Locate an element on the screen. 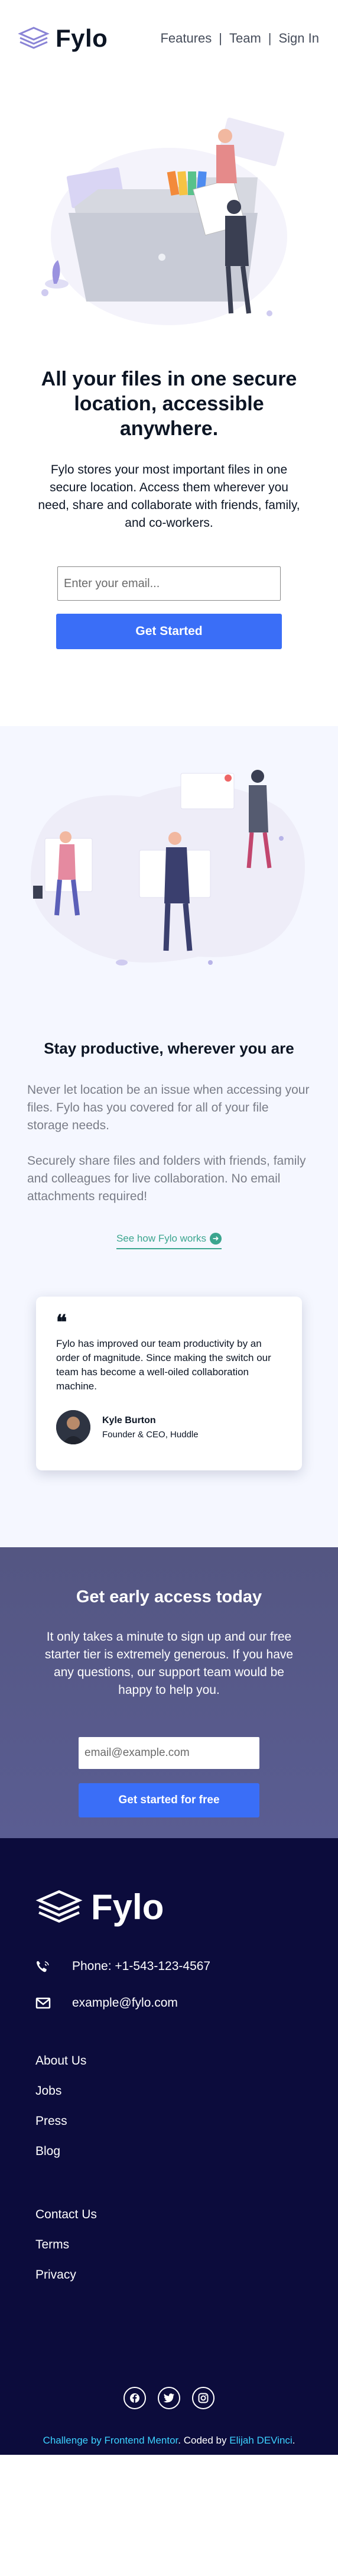  frontend-mentor-link: Frontend Mentor is located at coordinates (141, 2440).